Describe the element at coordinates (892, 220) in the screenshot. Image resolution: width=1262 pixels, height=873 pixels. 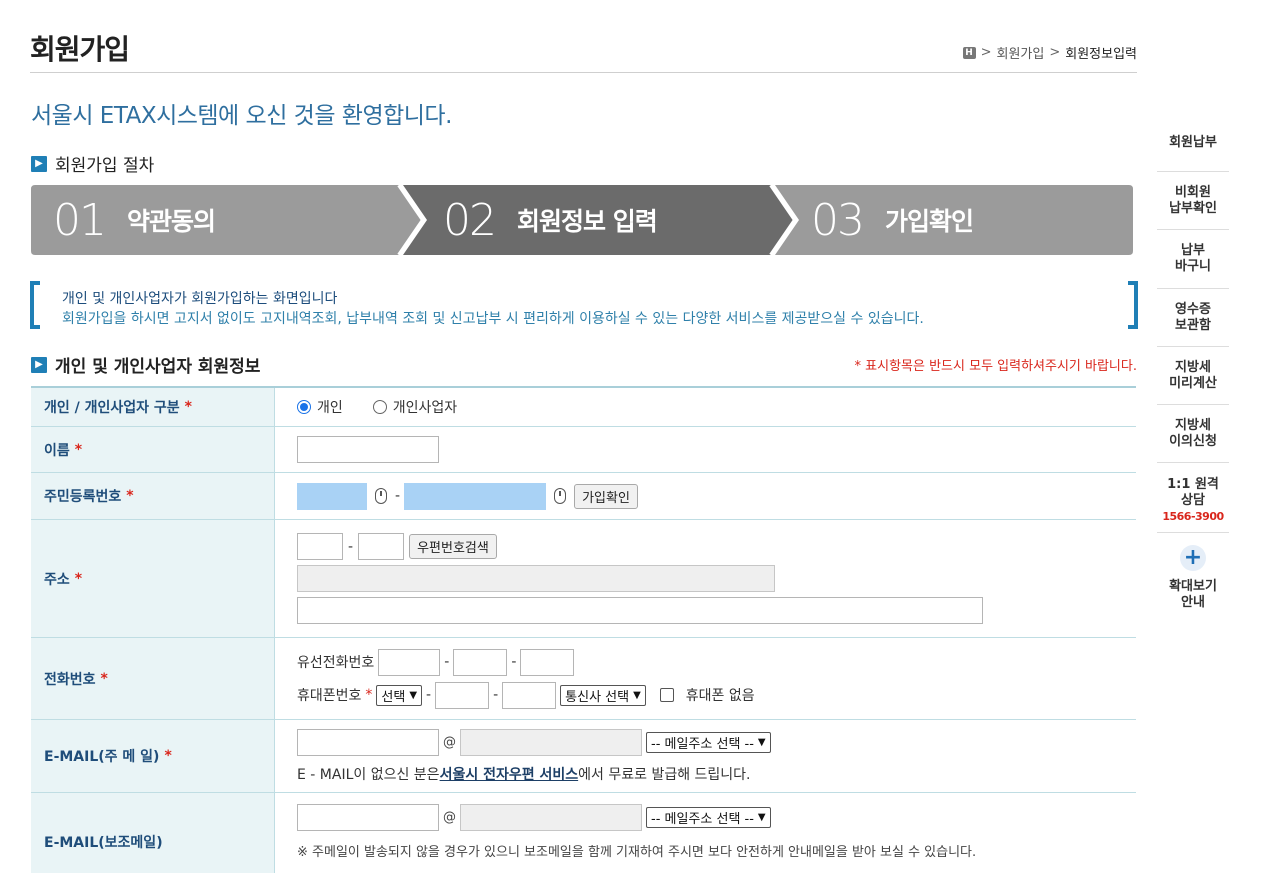
I see `step-3: 03 가입확인` at that location.